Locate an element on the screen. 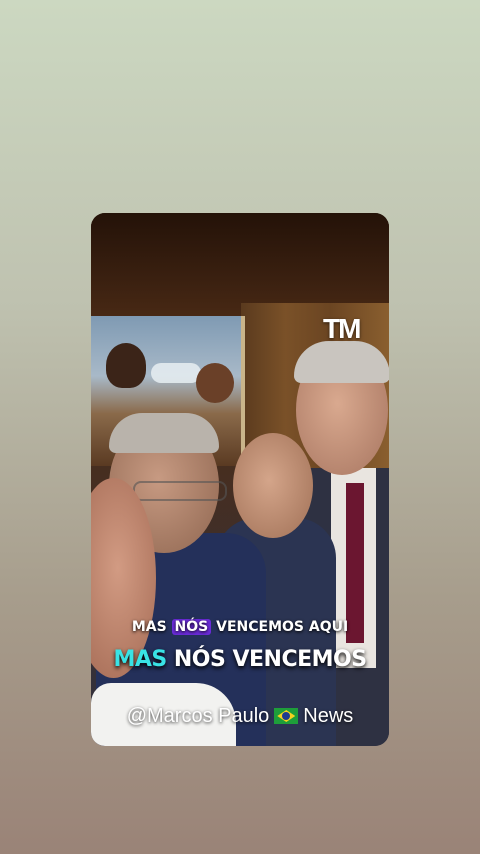 This screenshot has width=480, height=854. caption-highlight: NÓS is located at coordinates (191, 627).